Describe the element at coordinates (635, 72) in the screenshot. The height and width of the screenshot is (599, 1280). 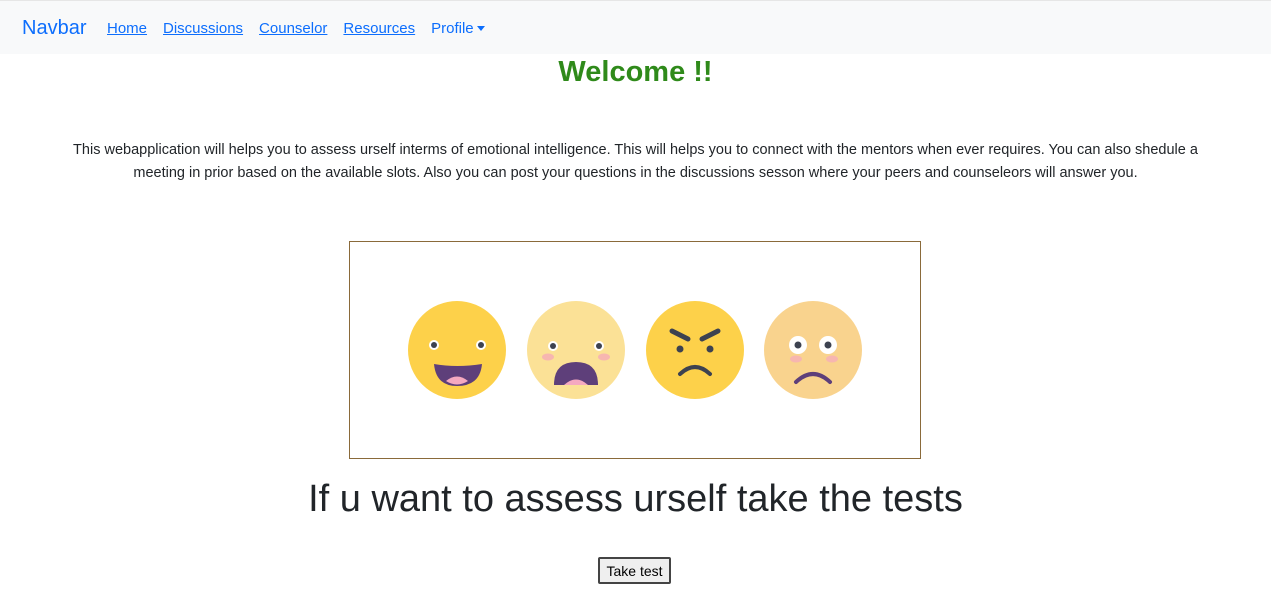
I see `welcome-heading: Welcome !!` at that location.